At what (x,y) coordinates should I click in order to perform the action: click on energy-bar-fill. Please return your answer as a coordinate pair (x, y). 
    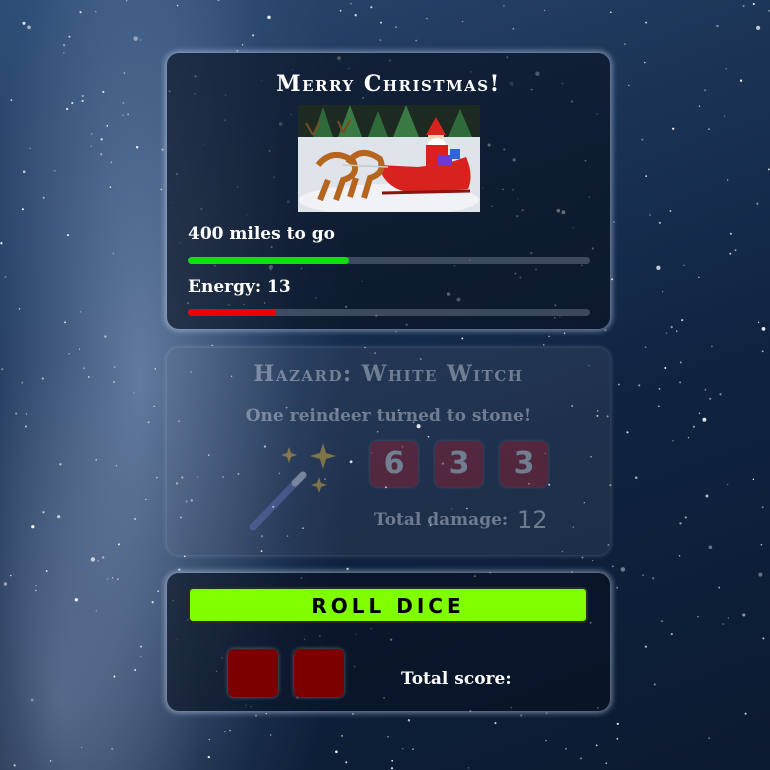
    Looking at the image, I should click on (232, 312).